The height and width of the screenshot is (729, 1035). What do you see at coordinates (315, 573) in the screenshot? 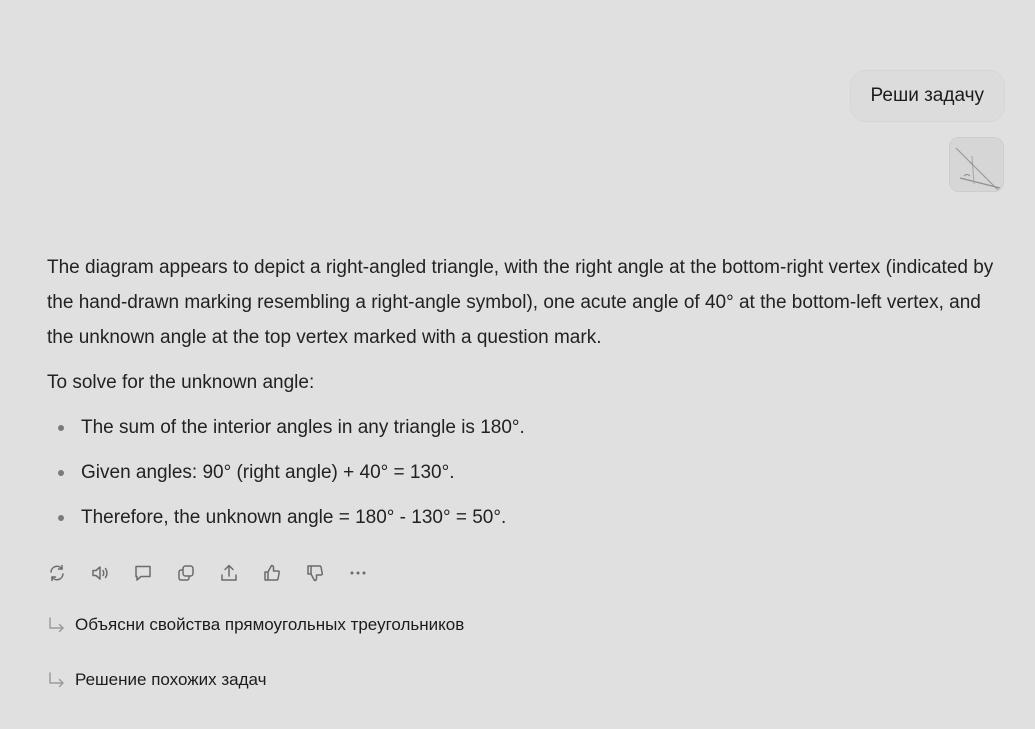
I see `thumbs-down-icon` at bounding box center [315, 573].